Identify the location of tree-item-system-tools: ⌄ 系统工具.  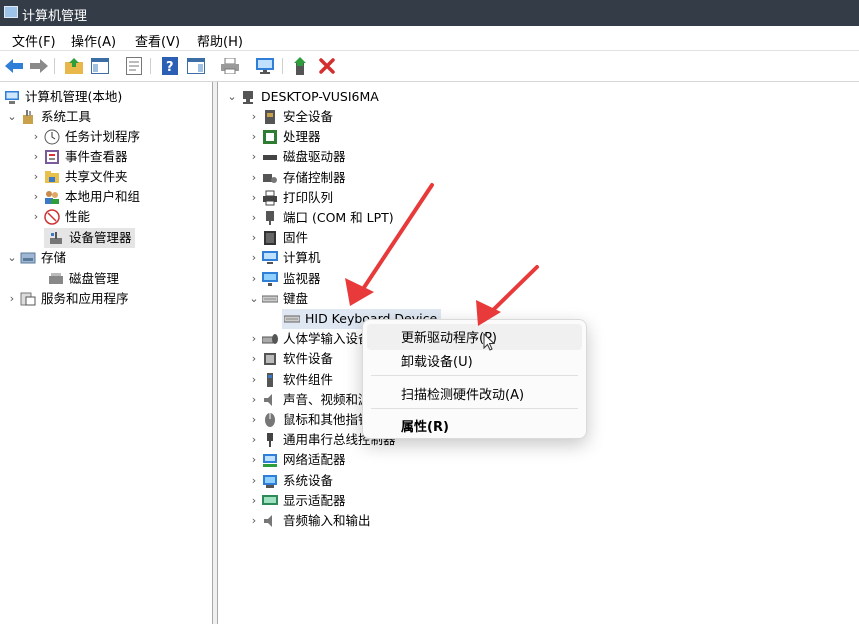
(48, 117).